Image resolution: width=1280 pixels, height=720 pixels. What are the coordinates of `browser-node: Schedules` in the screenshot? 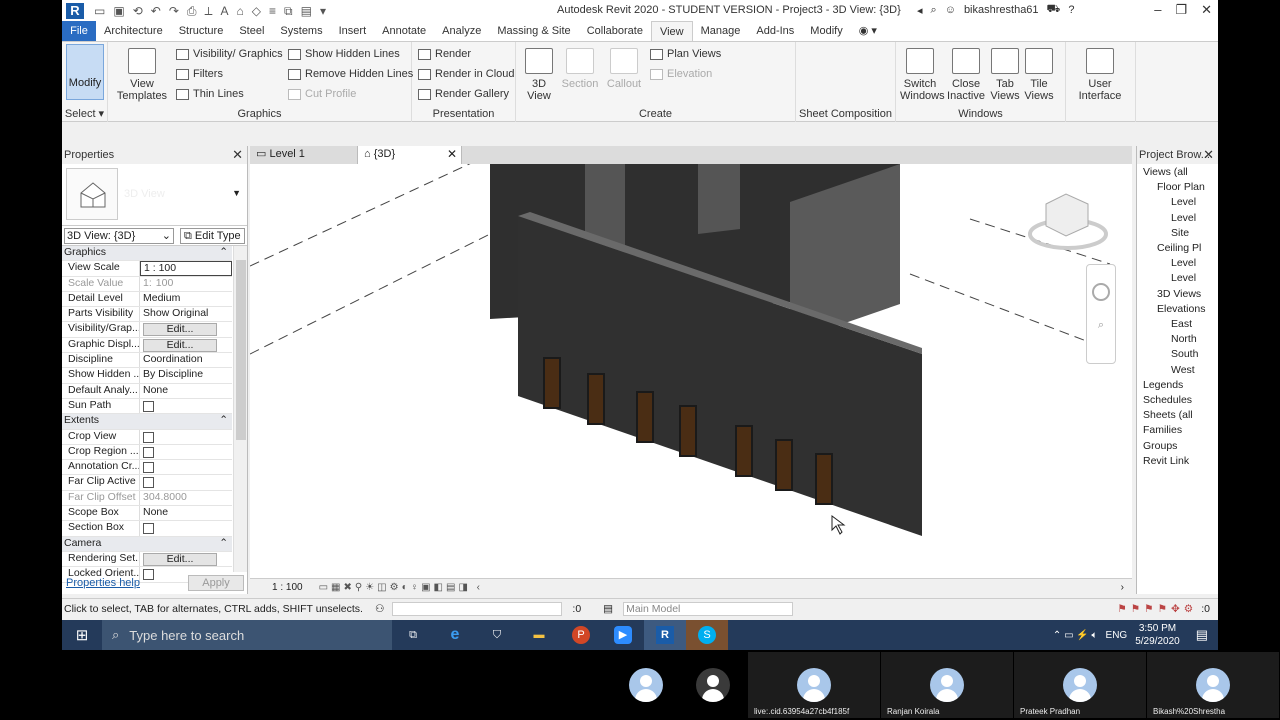 It's located at (1167, 400).